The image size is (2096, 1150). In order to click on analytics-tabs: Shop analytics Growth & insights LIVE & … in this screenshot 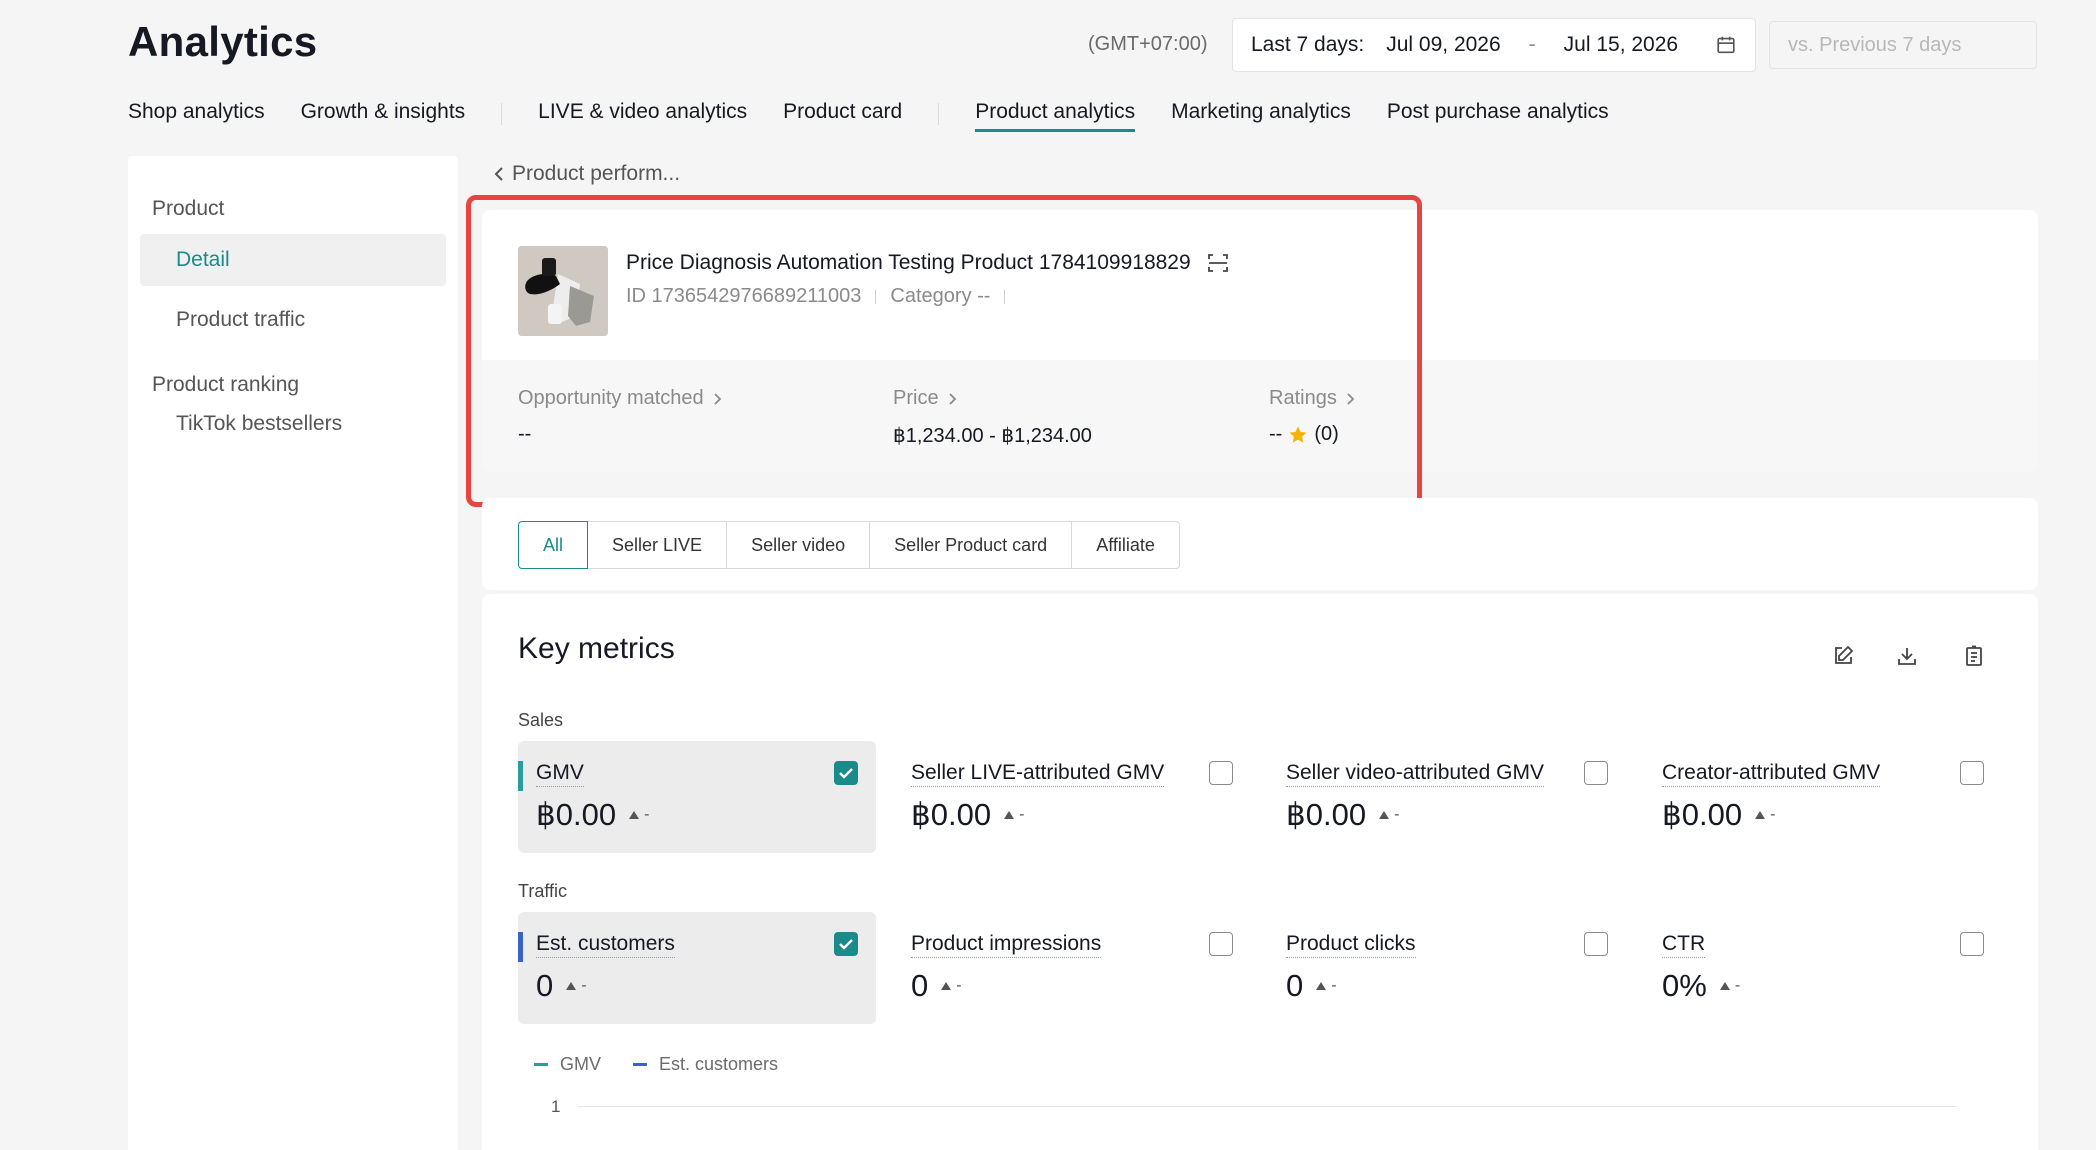, I will do `click(886, 120)`.